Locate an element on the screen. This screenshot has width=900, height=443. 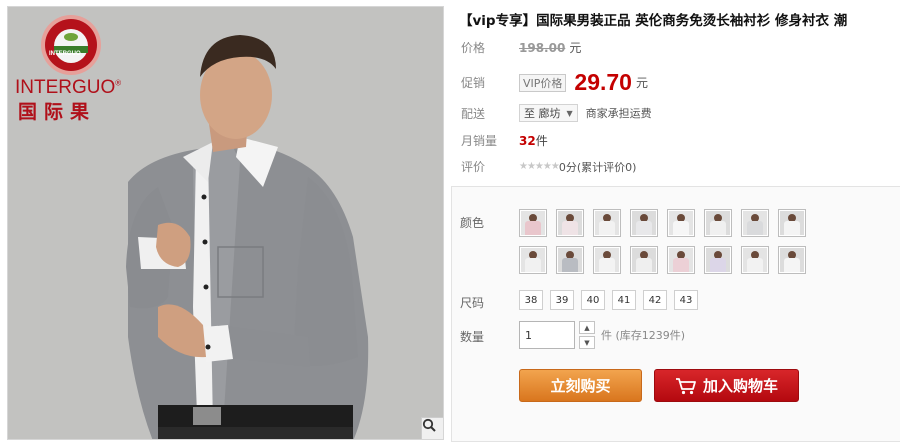
quantity-control: ▲ ▼ 件 (库存1239件) is located at coordinates (602, 335).